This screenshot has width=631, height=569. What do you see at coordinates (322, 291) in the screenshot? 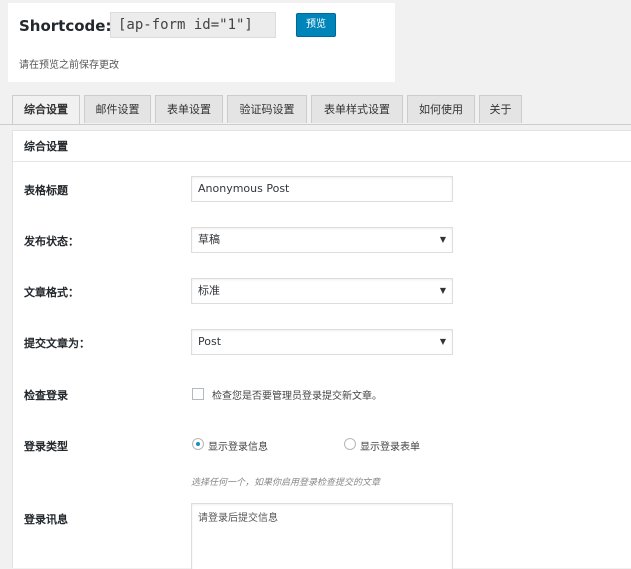
I see `post-format-select: 标准 ▼` at bounding box center [322, 291].